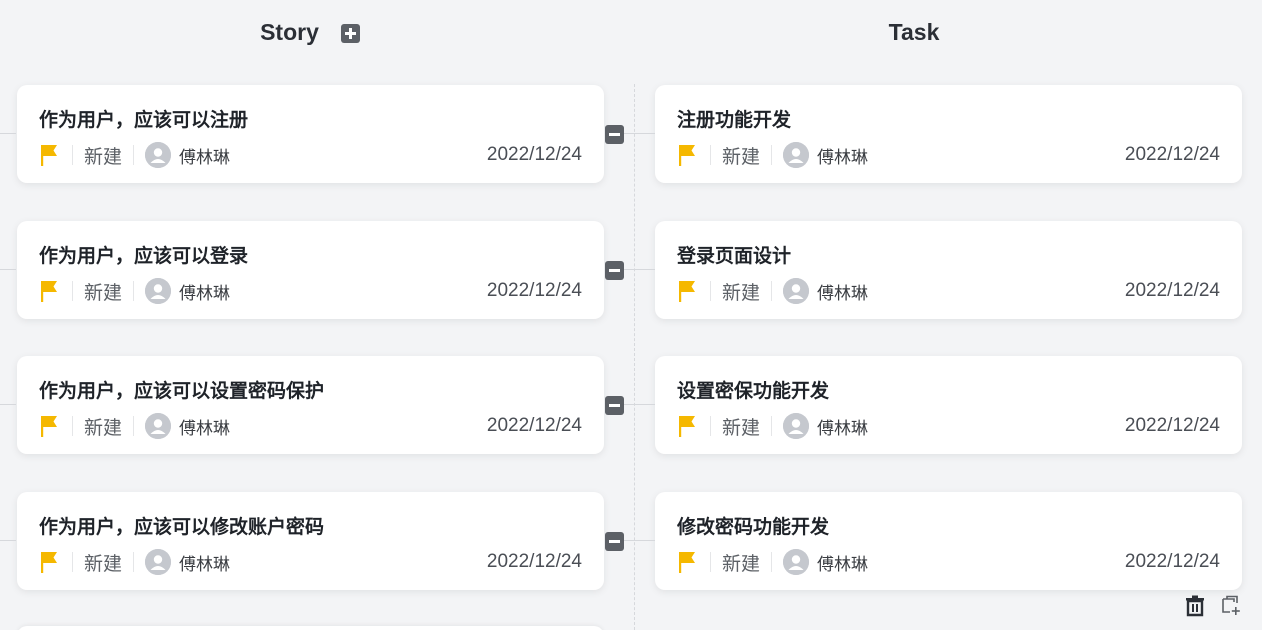 The height and width of the screenshot is (630, 1262). I want to click on column-divider, so click(634, 357).